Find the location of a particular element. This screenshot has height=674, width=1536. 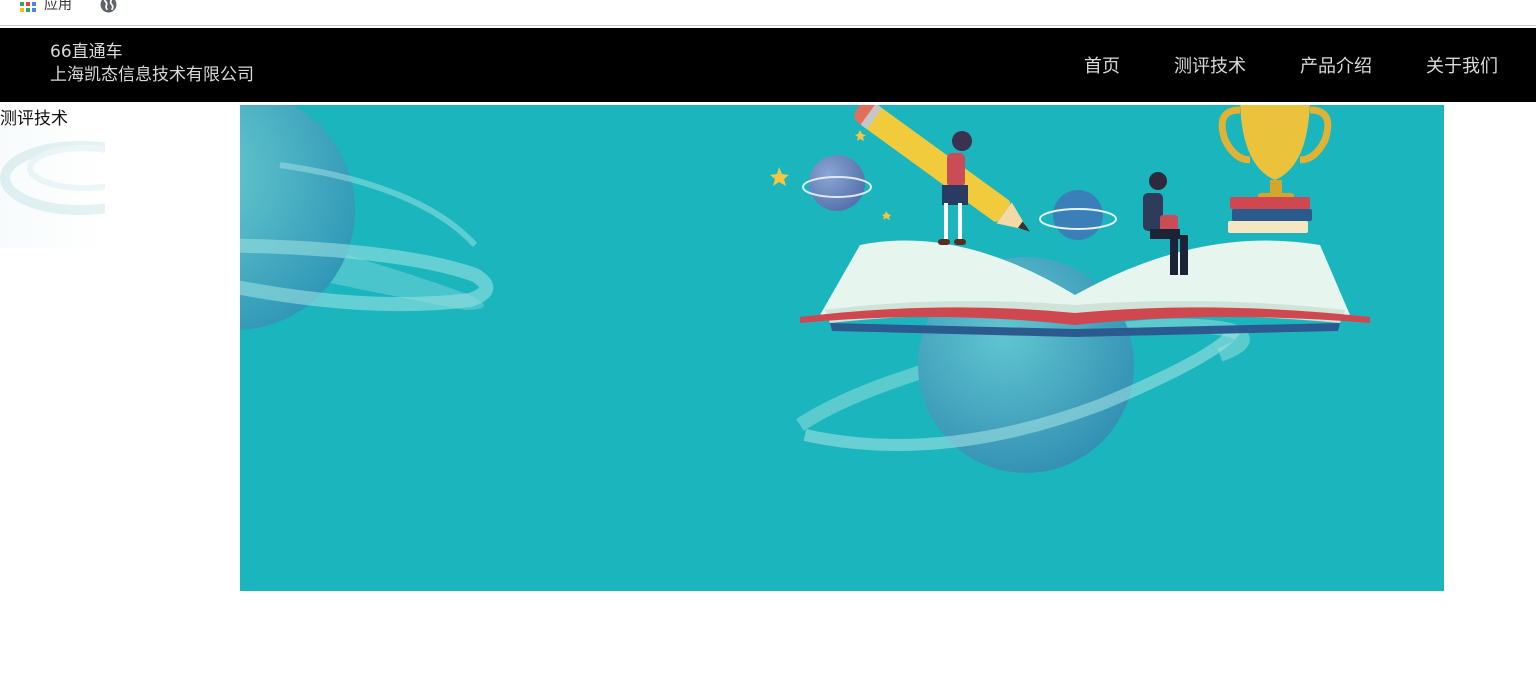

globe-icon is located at coordinates (108, 6).